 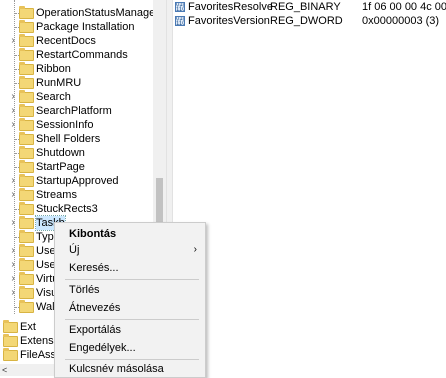 What do you see at coordinates (53, 97) in the screenshot?
I see `tree-item-label: Search` at bounding box center [53, 97].